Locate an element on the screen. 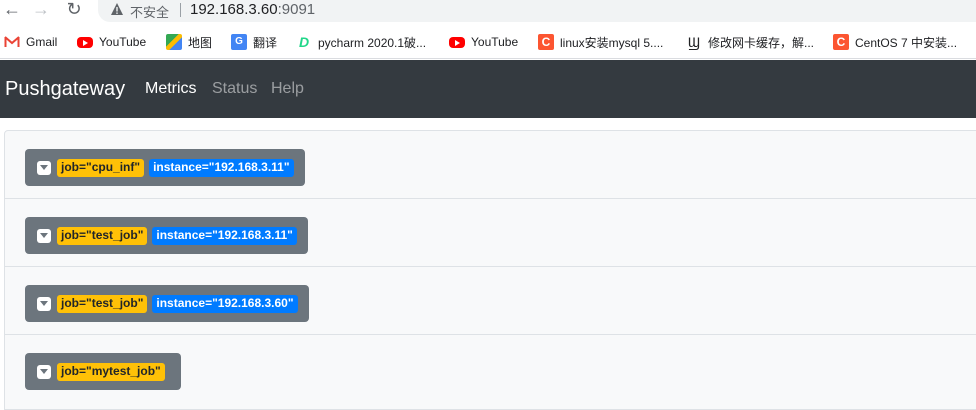 This screenshot has width=976, height=410. bookmark-label: Gmail is located at coordinates (42, 42).